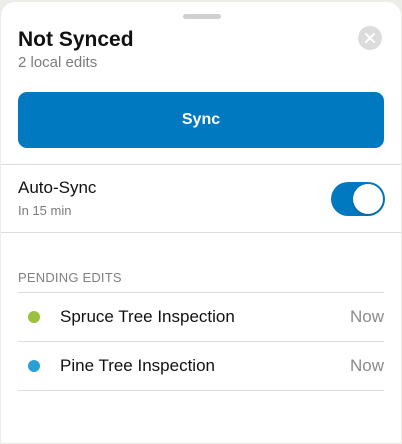 This screenshot has height=444, width=402. Describe the element at coordinates (57, 187) in the screenshot. I see `auto-sync-label: Auto-Sync` at that location.